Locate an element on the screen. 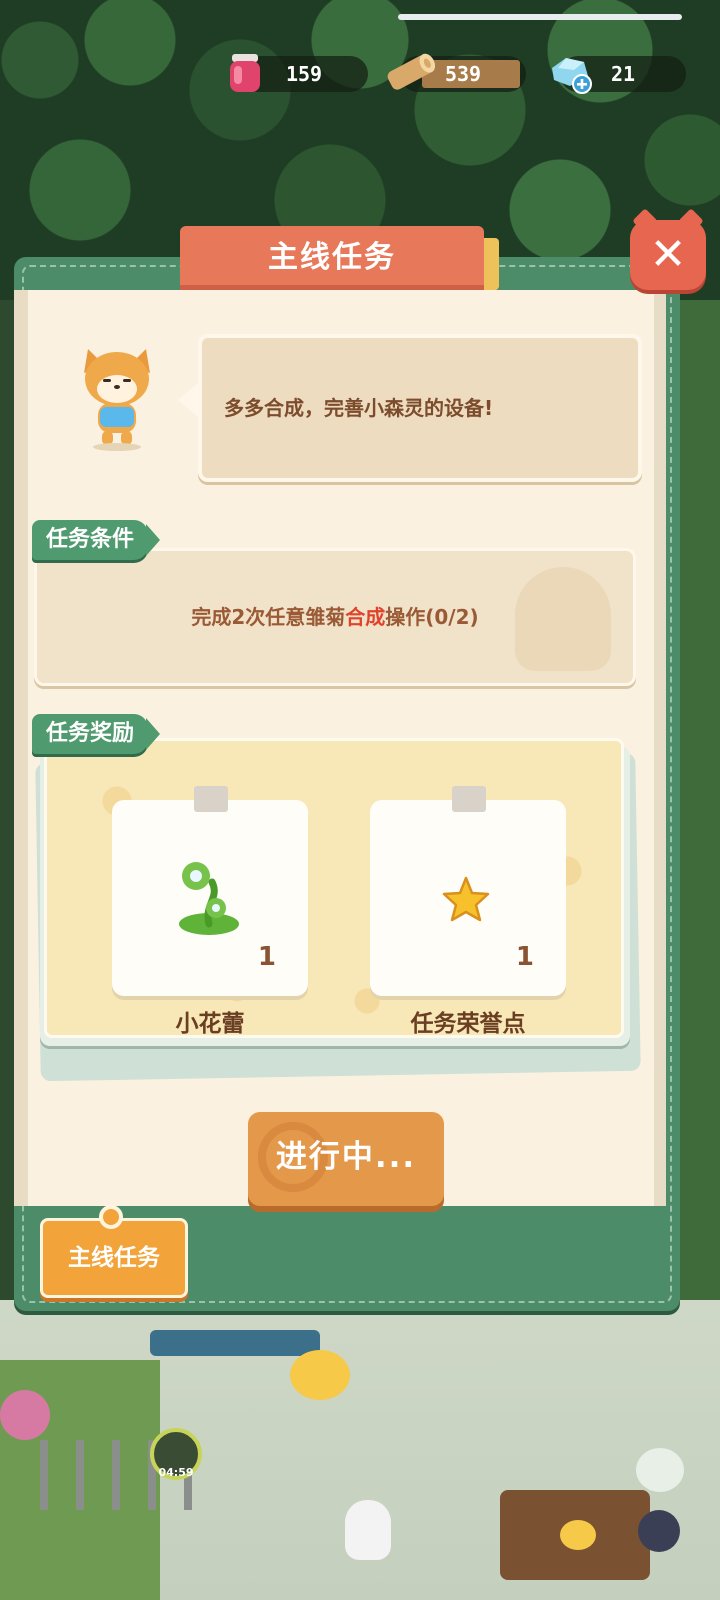 The width and height of the screenshot is (720, 1600). close-icon: ✕ is located at coordinates (668, 254).